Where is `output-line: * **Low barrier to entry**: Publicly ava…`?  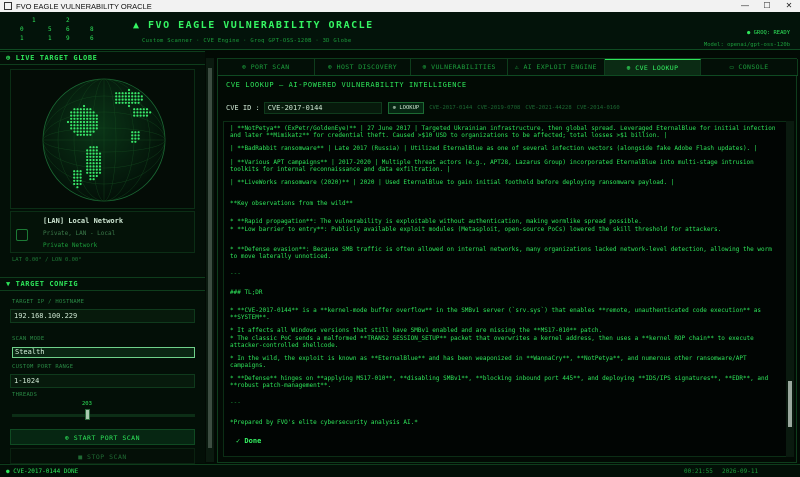
output-line: * **Low barrier to entry**: Publicly ava… is located at coordinates (476, 229).